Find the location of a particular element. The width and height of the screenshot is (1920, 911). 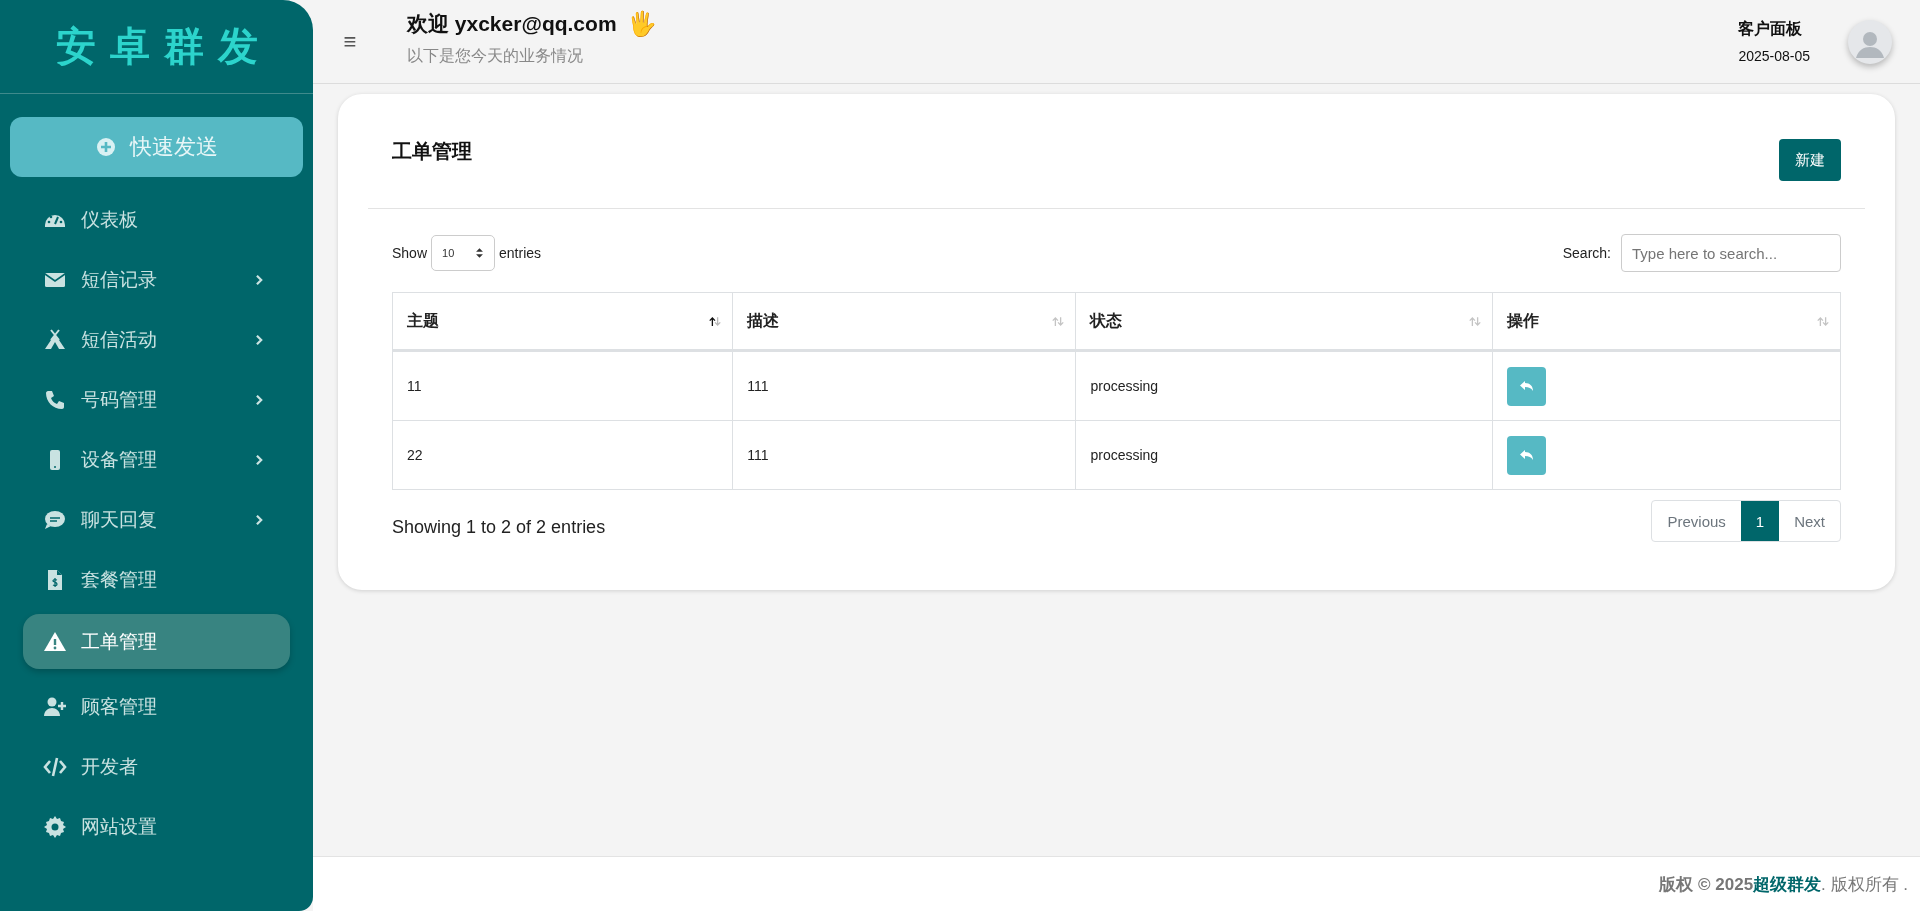

app-logo: 安卓群发 is located at coordinates (163, 46).